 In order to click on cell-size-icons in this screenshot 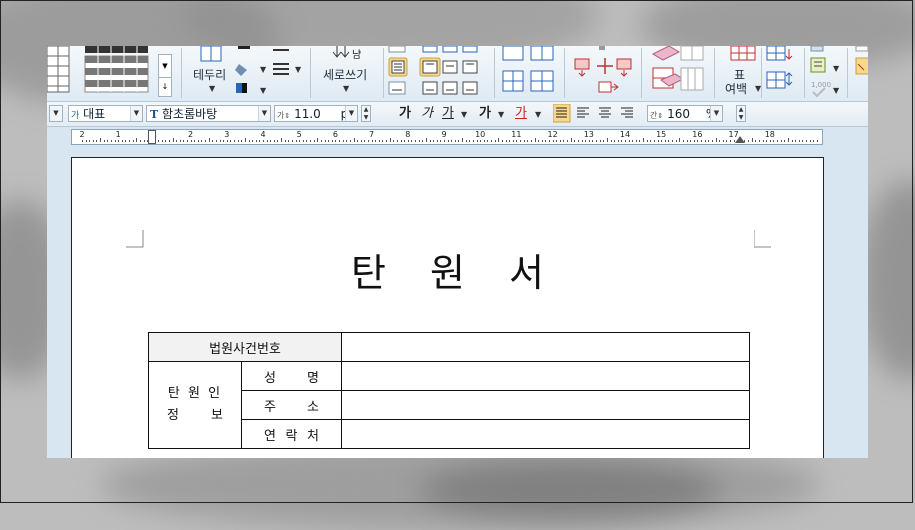, I will do `click(785, 73)`.